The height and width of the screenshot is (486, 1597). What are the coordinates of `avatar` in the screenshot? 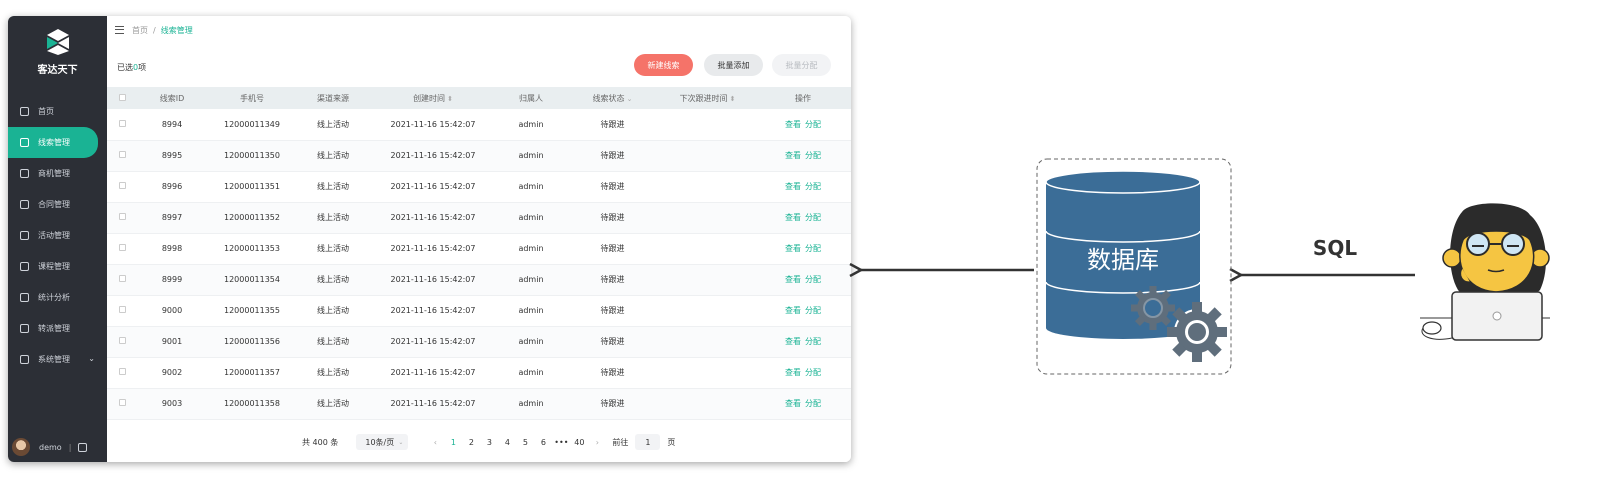 It's located at (21, 447).